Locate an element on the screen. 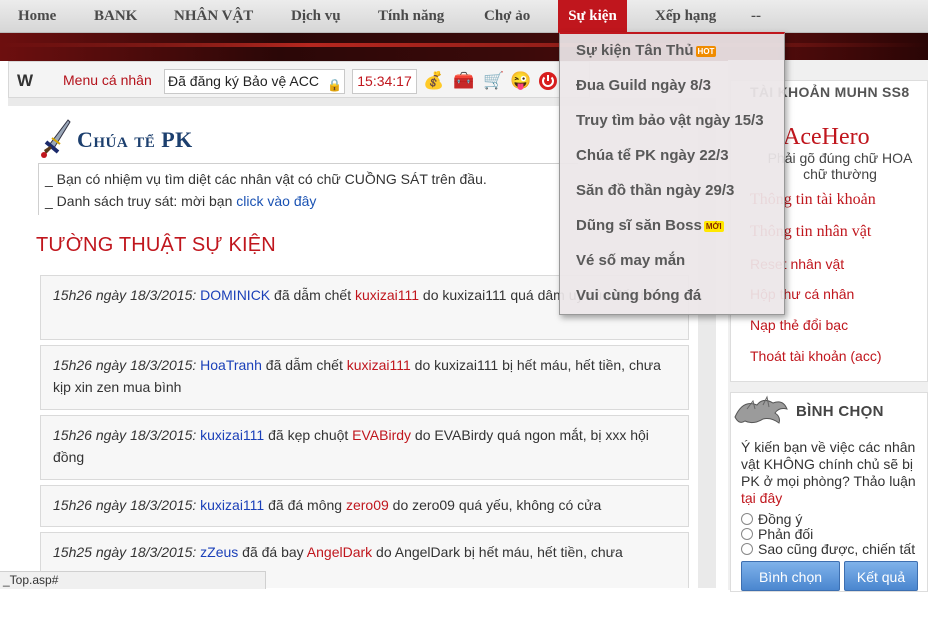 The width and height of the screenshot is (928, 642). topup-link: Nạp thẻ đổi bạc is located at coordinates (799, 325).